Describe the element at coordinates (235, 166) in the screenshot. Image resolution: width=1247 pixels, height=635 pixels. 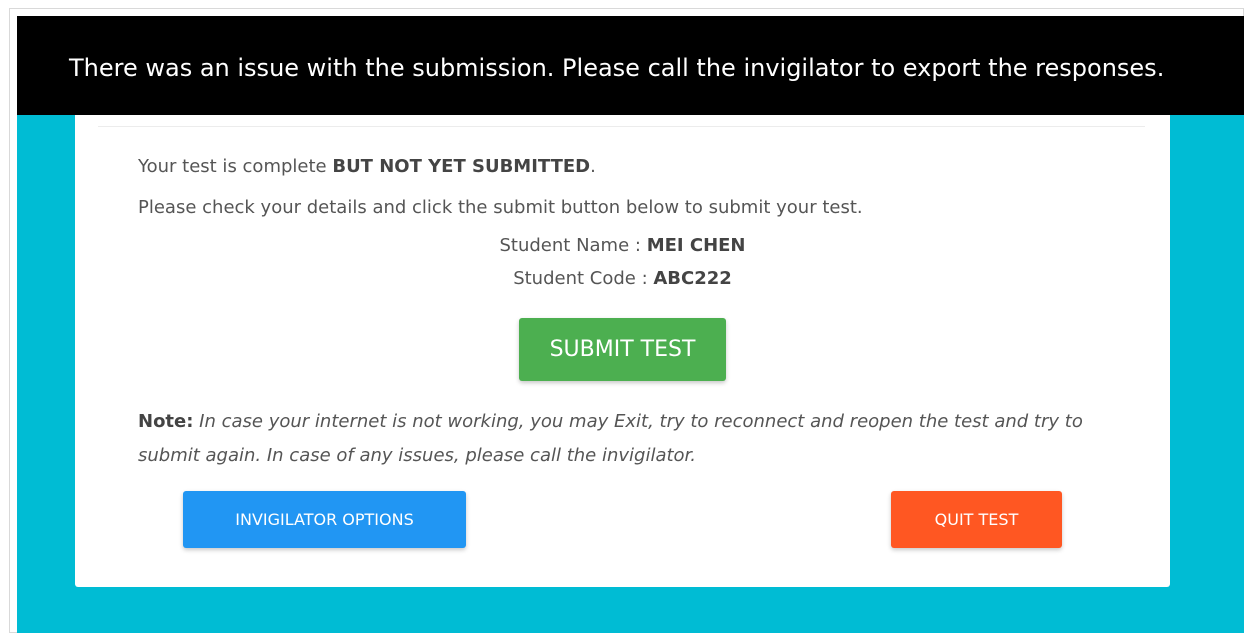
I see `completion-status-prefix: Your test is complete` at that location.